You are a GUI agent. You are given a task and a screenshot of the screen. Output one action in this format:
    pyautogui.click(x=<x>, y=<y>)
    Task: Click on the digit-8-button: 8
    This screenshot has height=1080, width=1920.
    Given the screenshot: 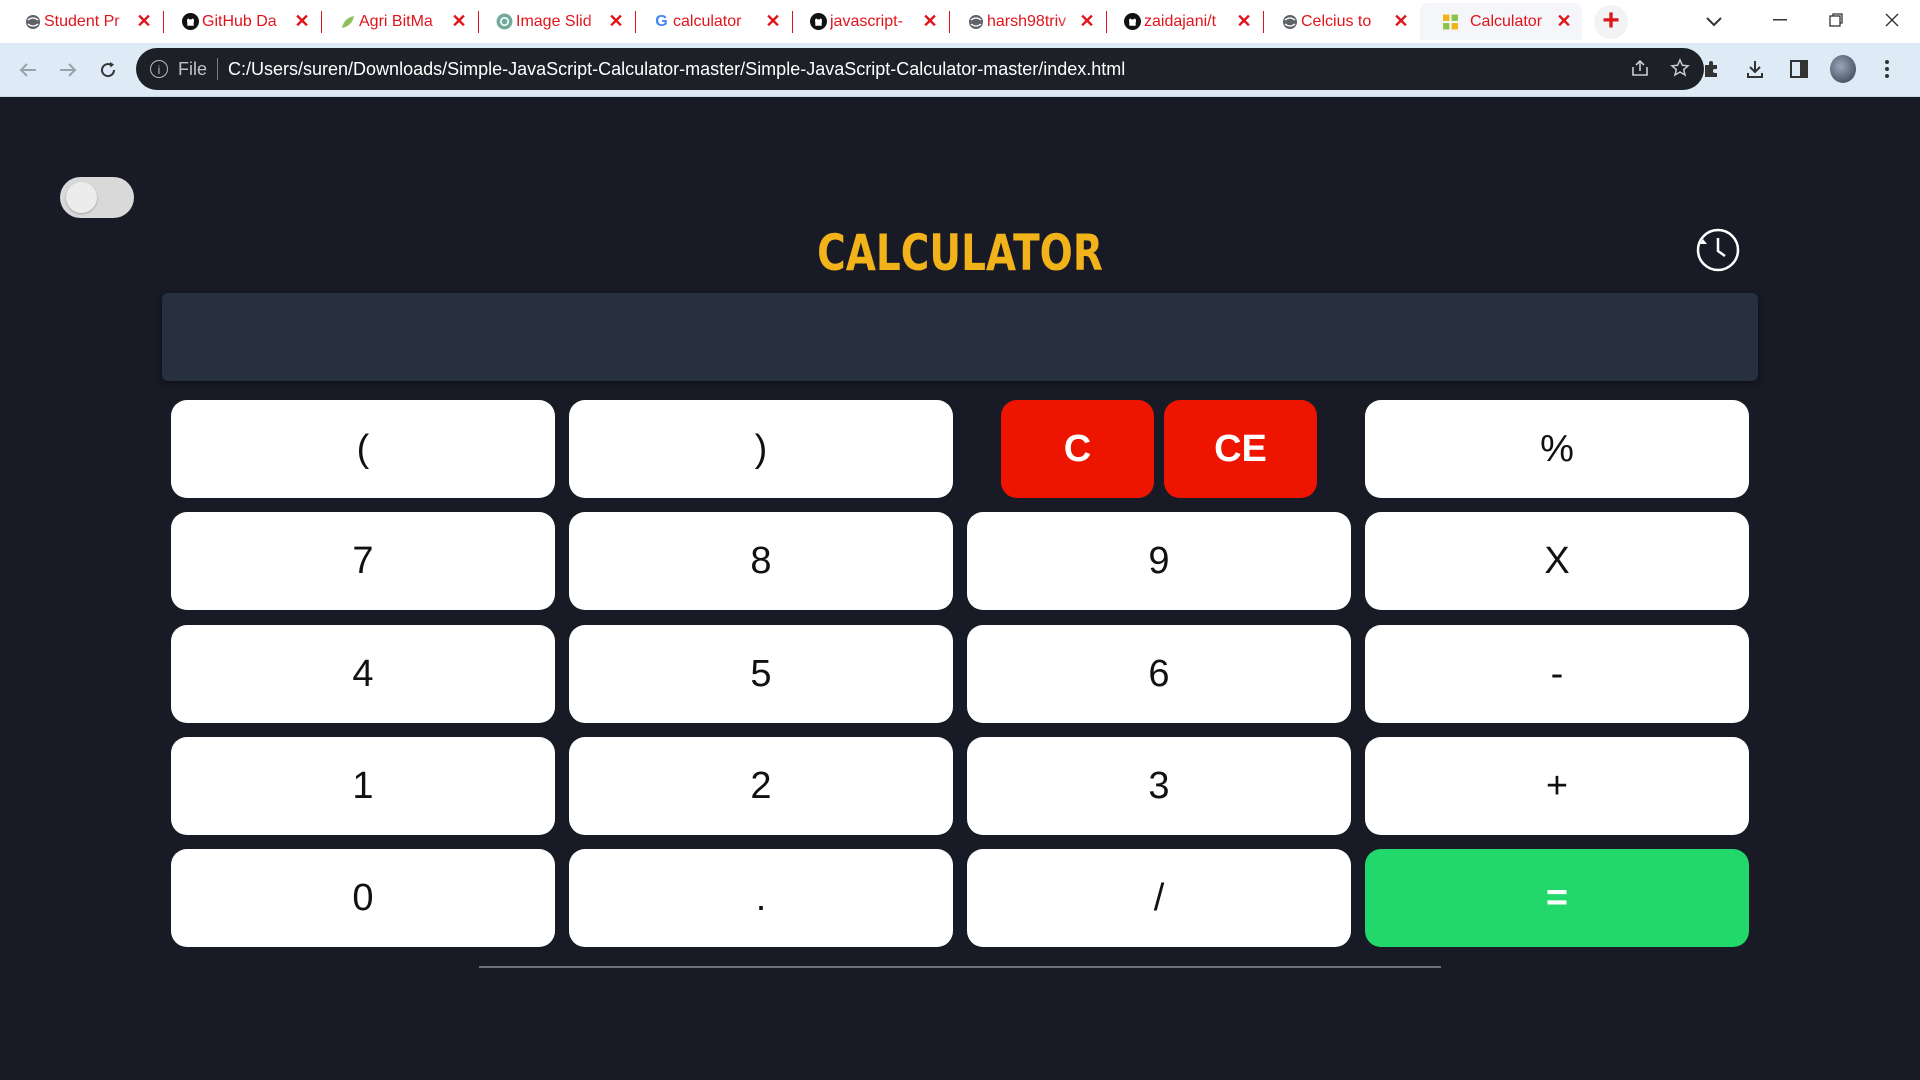 What is the action you would take?
    pyautogui.click(x=761, y=561)
    